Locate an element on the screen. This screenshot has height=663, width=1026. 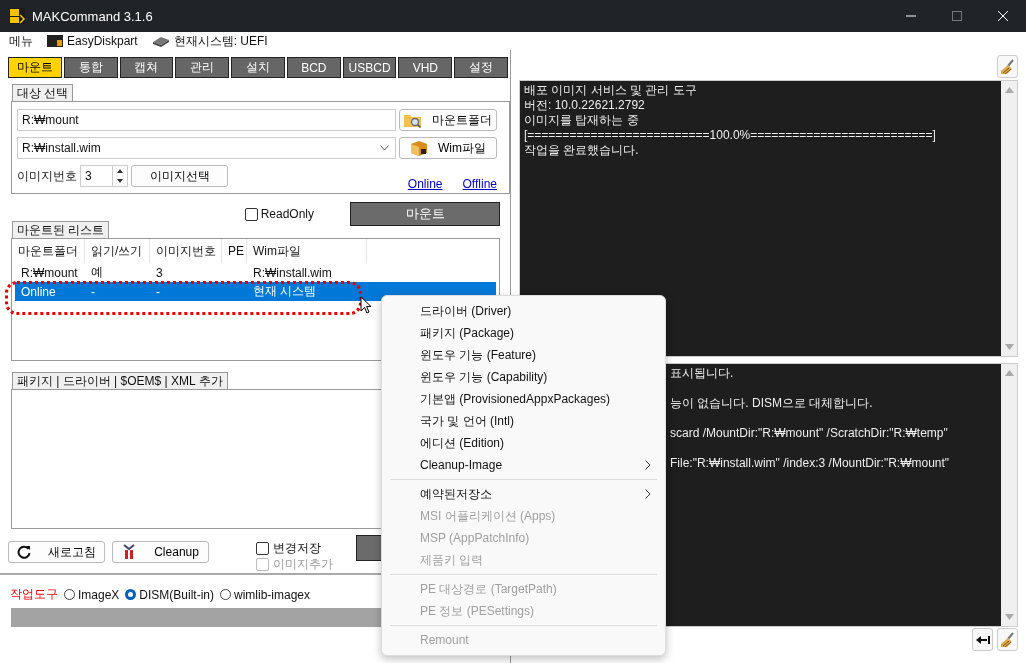
tools-icon is located at coordinates (129, 552).